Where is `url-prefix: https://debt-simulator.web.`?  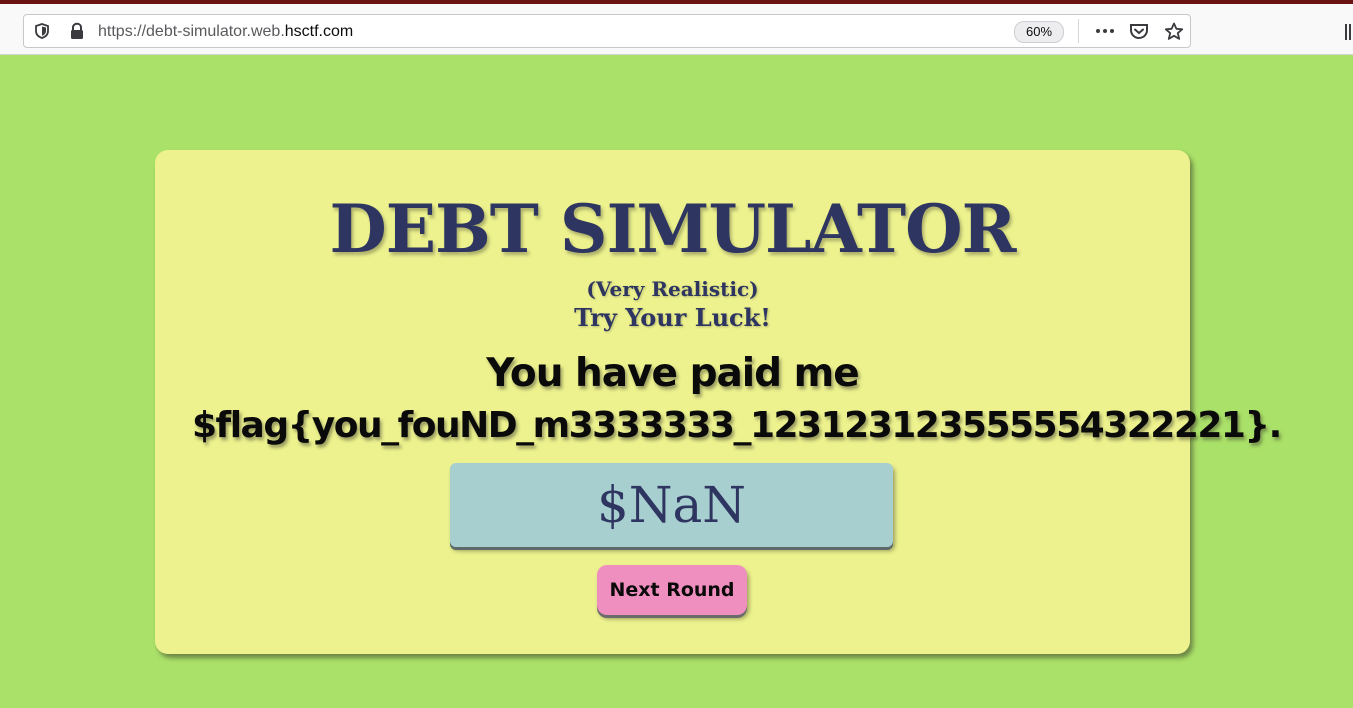
url-prefix: https://debt-simulator.web. is located at coordinates (191, 31).